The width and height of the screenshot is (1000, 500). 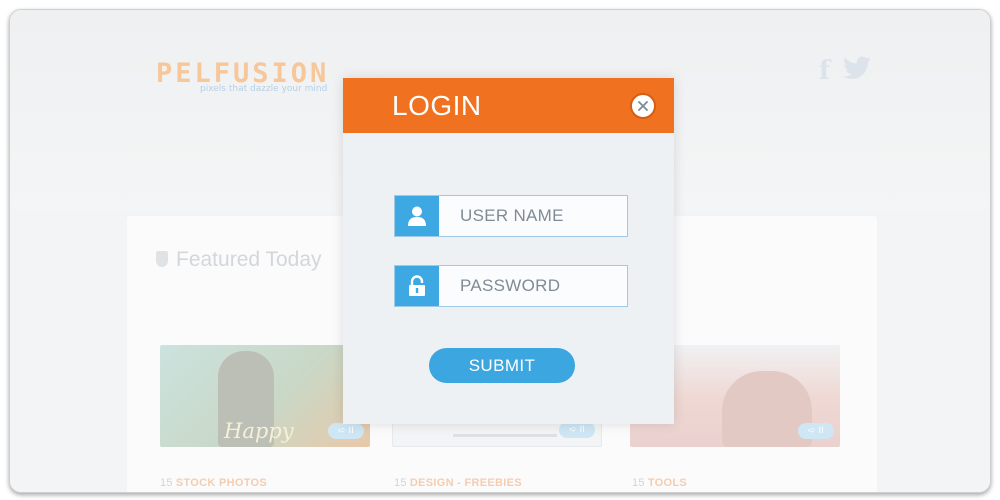 I want to click on featured-heading: Featured Today, so click(x=239, y=260).